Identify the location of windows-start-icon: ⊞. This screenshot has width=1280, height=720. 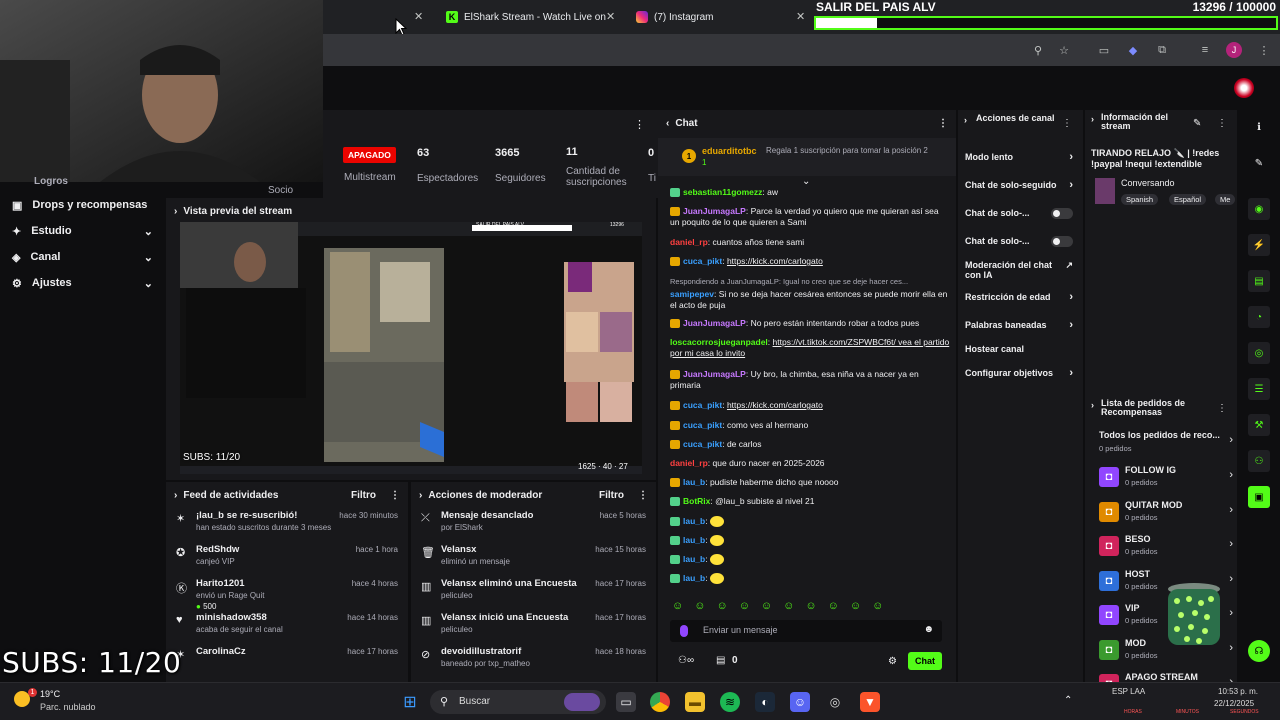
(410, 702).